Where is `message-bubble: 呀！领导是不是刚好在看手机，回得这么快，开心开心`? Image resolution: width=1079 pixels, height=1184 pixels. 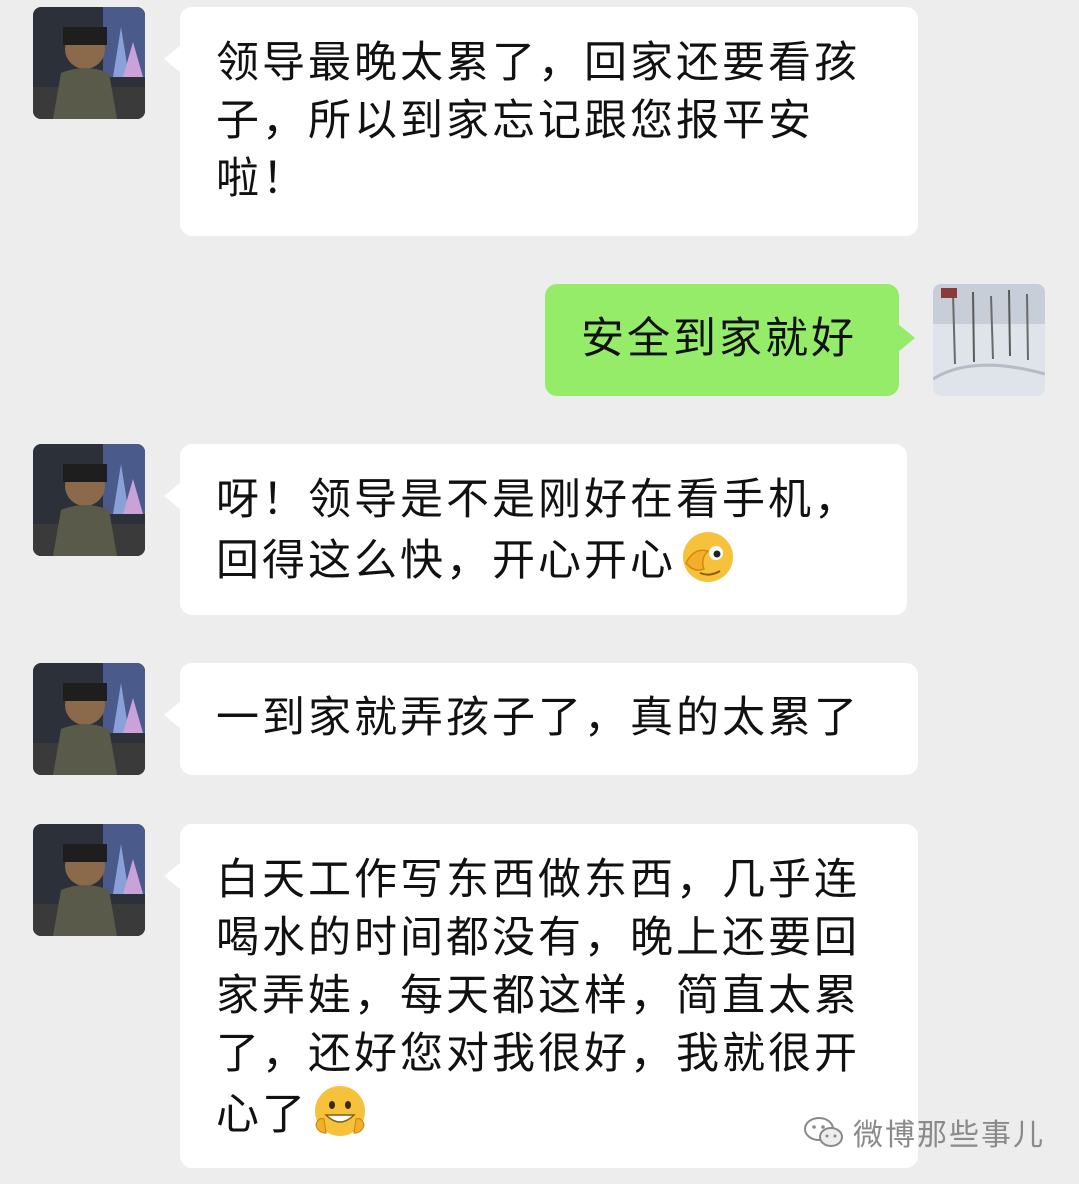 message-bubble: 呀！领导是不是刚好在看手机，回得这么快，开心开心 is located at coordinates (535, 529).